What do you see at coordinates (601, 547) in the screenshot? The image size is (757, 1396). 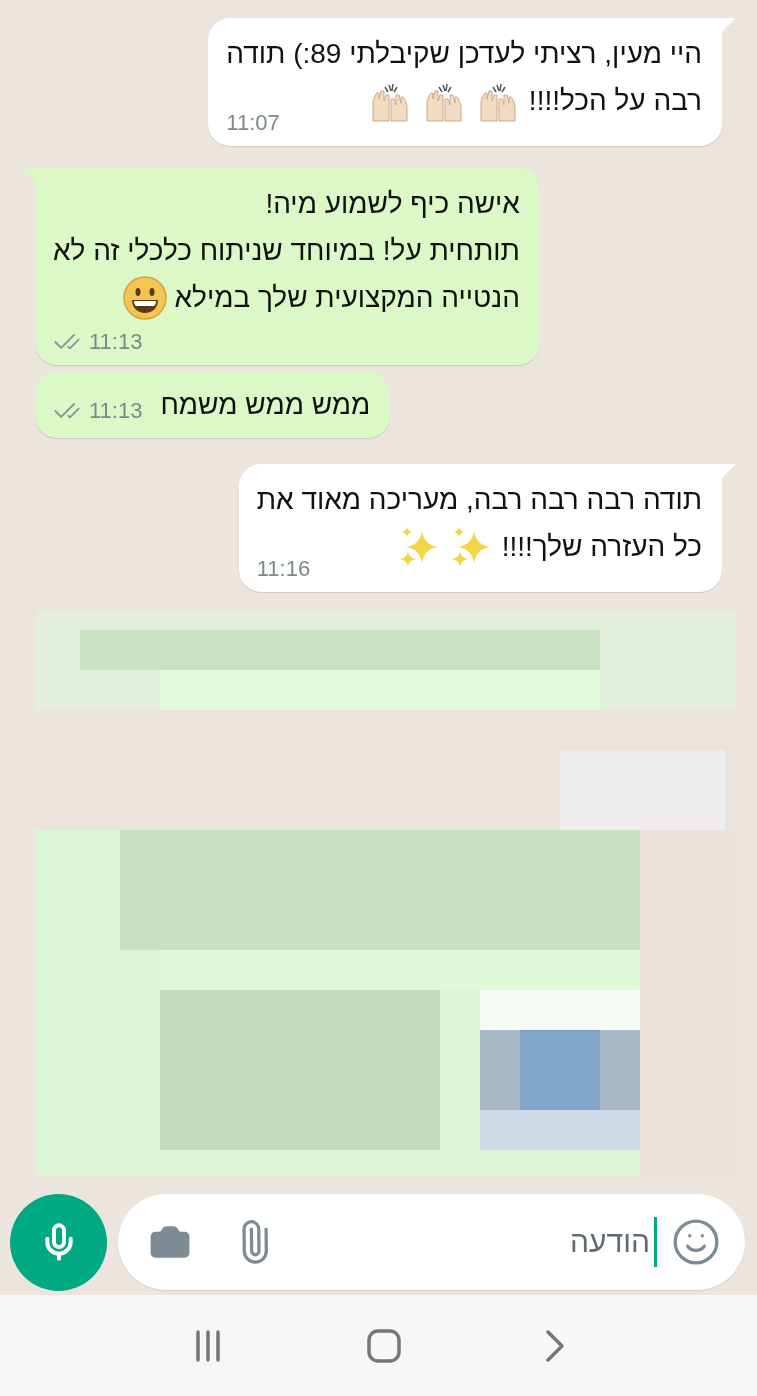 I see `message-text: כל העזרה שלך!!!!` at bounding box center [601, 547].